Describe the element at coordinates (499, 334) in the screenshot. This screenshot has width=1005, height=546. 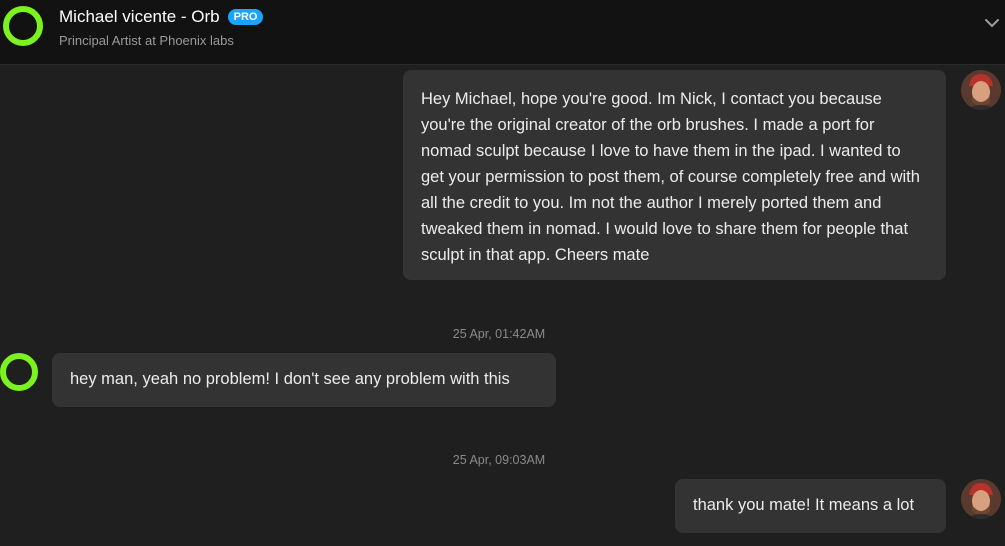
I see `message-timestamp: 25 Apr, 01:42AM` at that location.